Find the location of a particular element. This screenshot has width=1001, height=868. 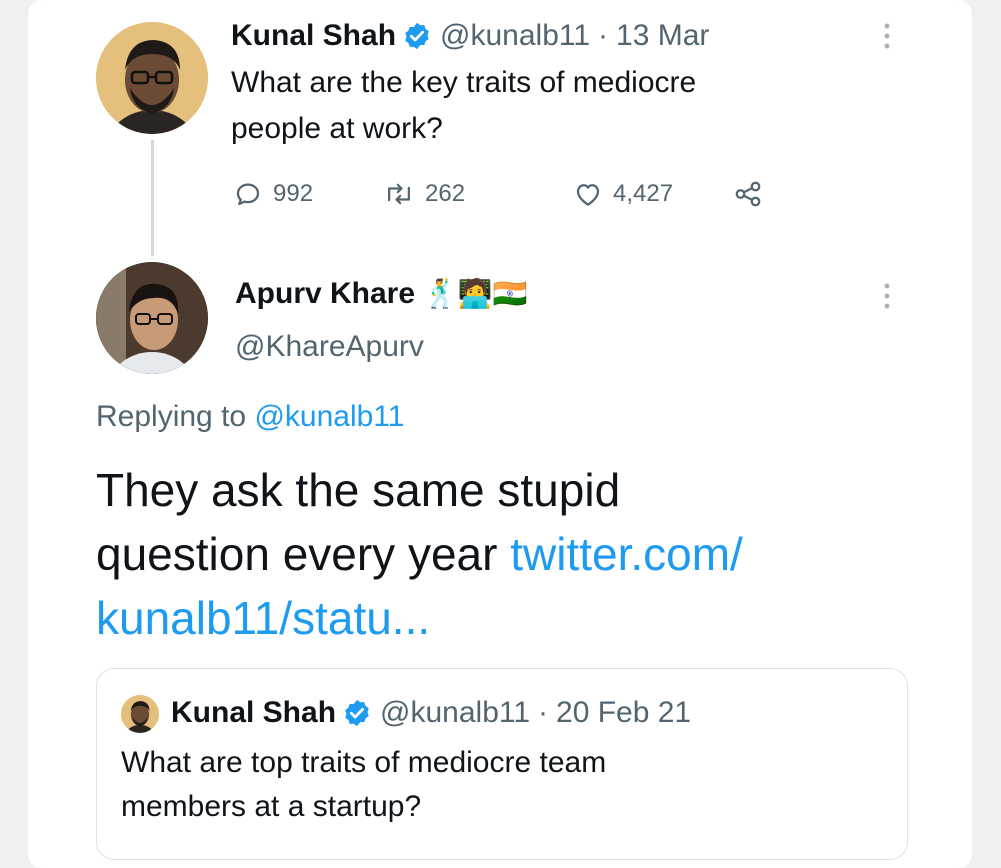

like-icon is located at coordinates (588, 195).